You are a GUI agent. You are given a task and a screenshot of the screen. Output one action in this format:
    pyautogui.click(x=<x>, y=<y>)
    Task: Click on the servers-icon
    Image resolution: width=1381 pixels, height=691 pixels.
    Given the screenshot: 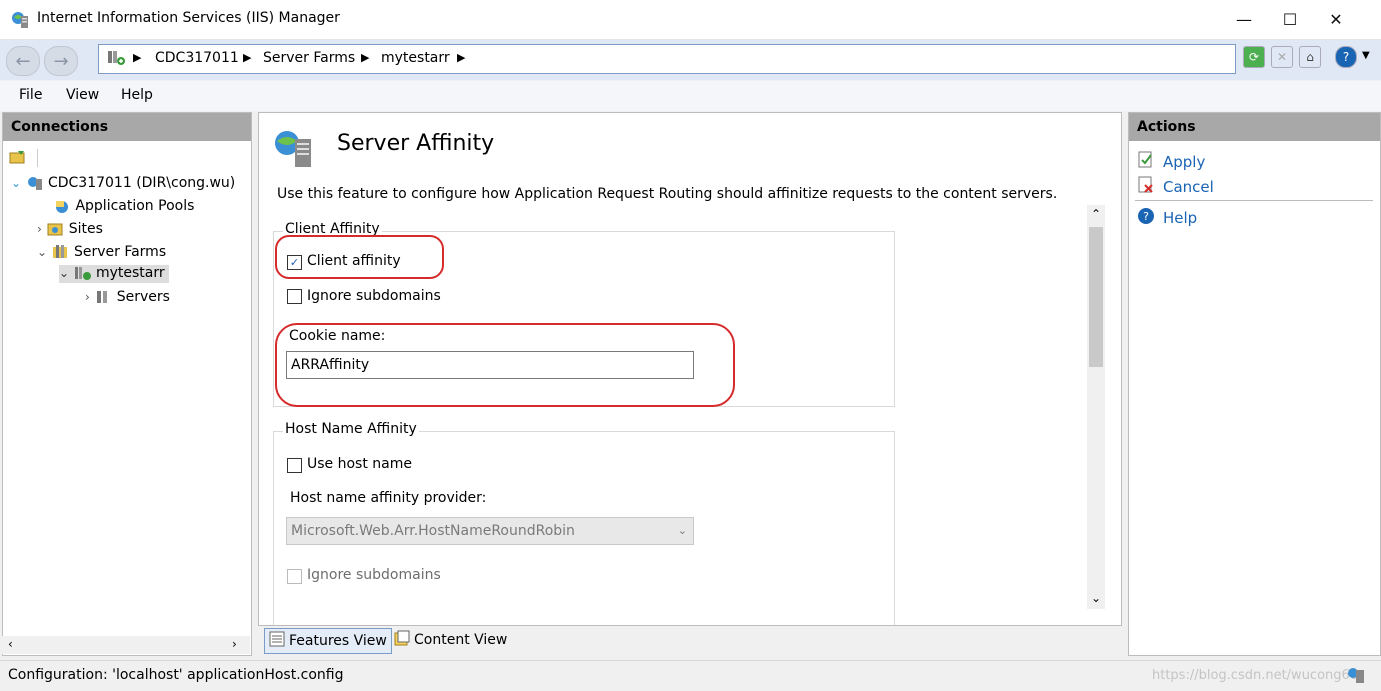 What is the action you would take?
    pyautogui.click(x=103, y=297)
    